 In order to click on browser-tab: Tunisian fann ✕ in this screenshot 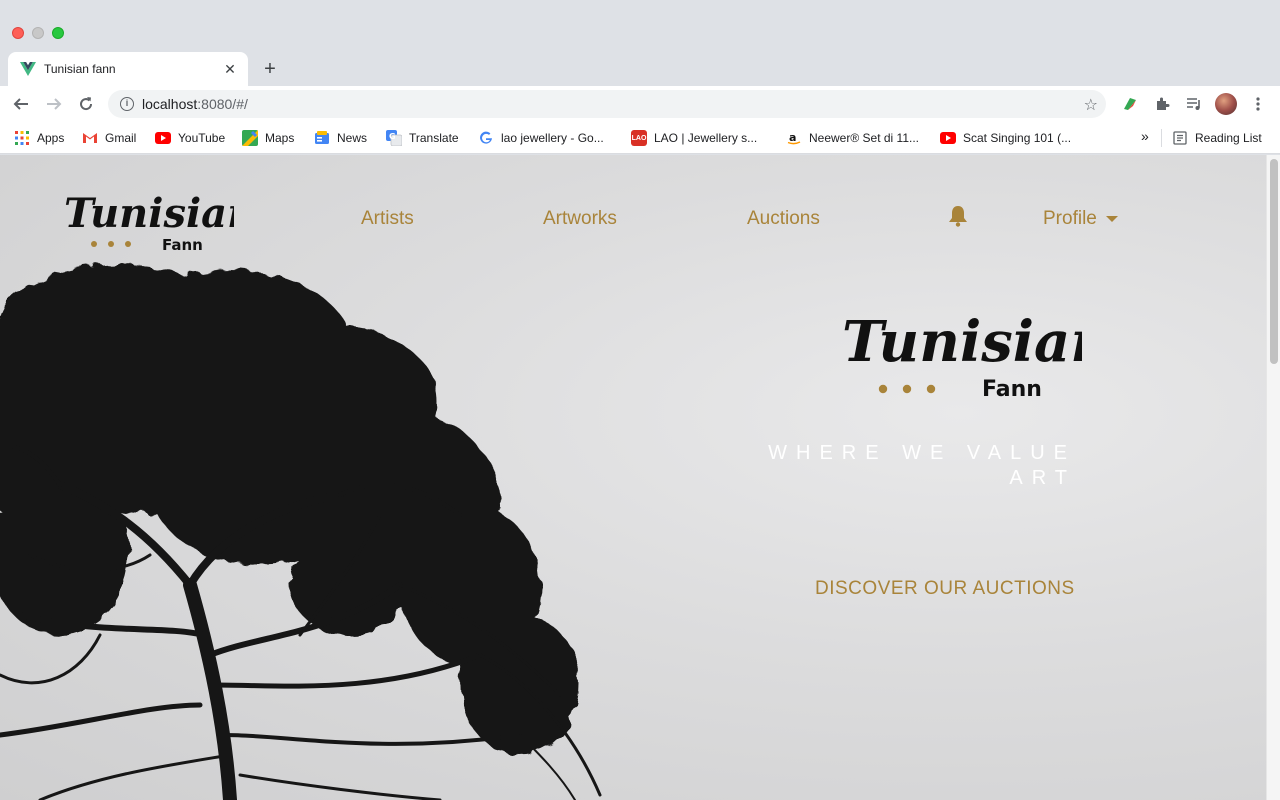, I will do `click(128, 69)`.